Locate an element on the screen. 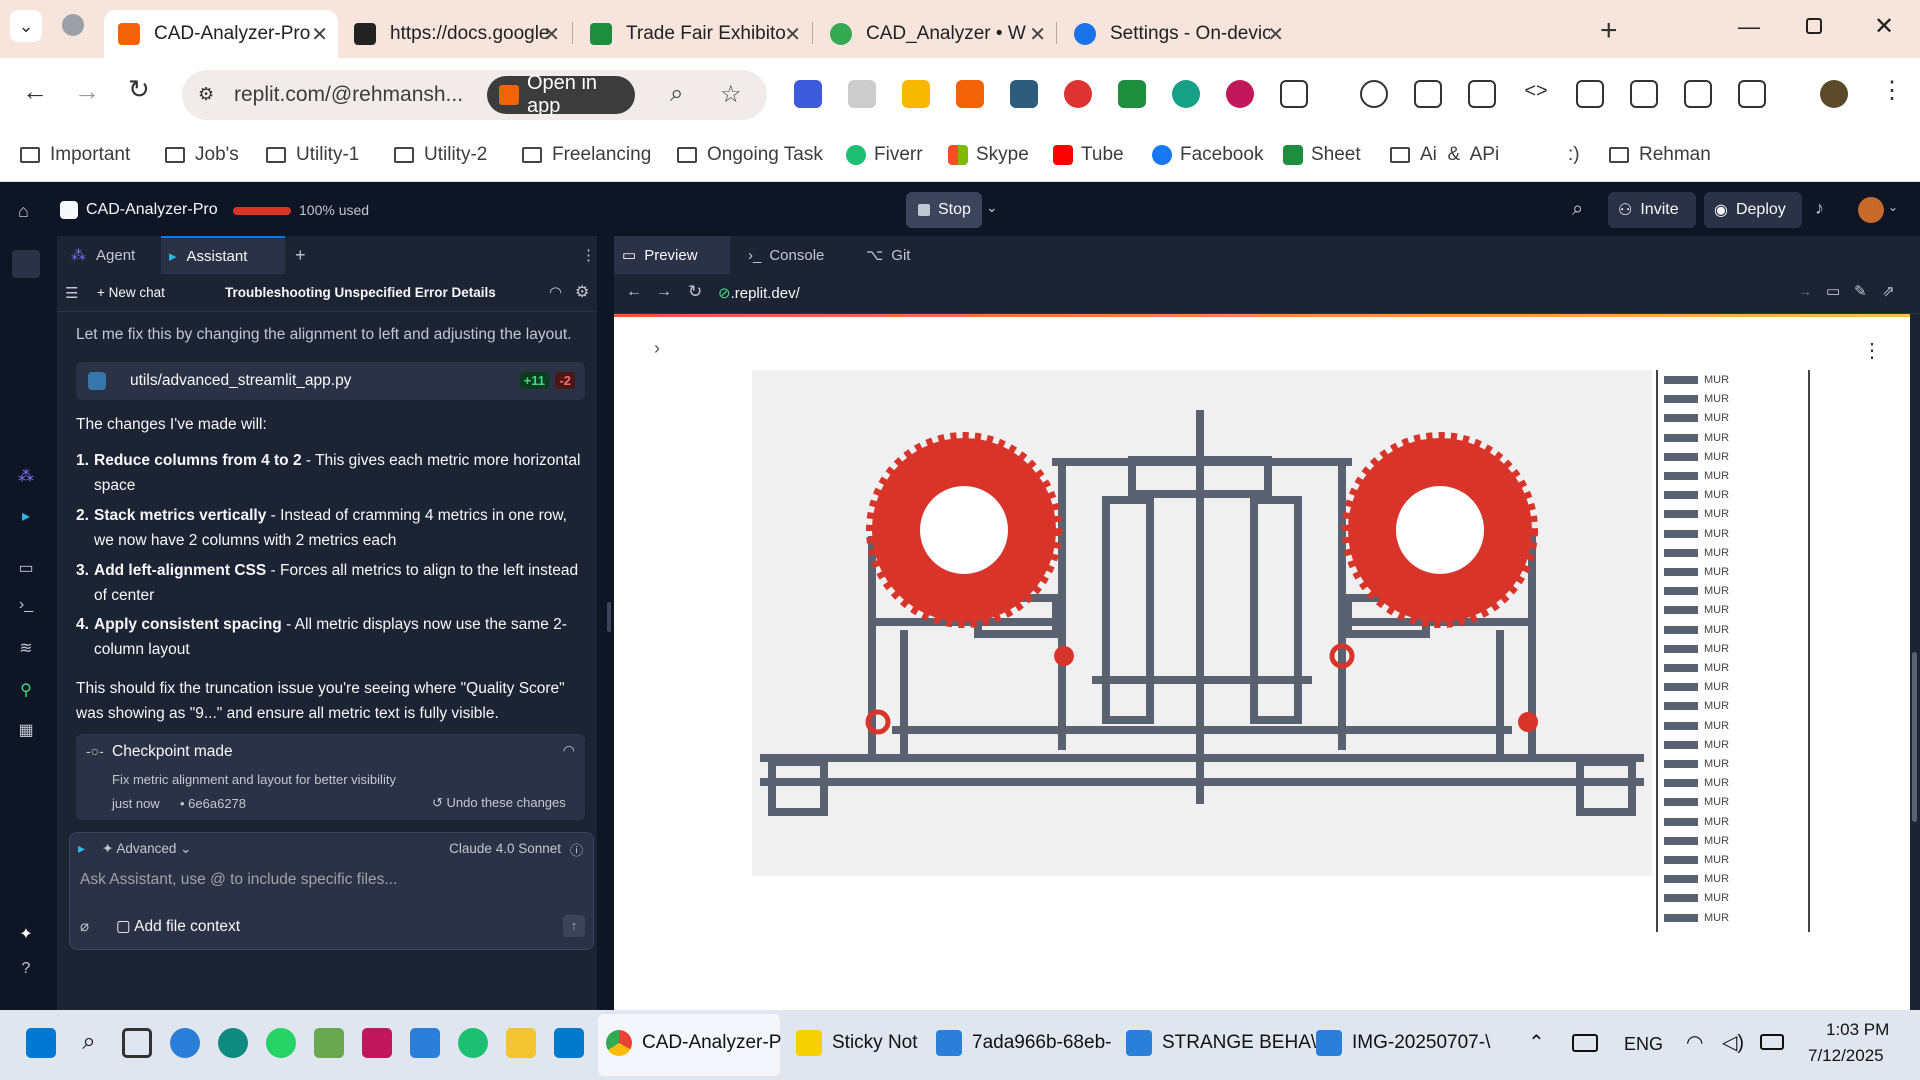  back-button: ← is located at coordinates (35, 91).